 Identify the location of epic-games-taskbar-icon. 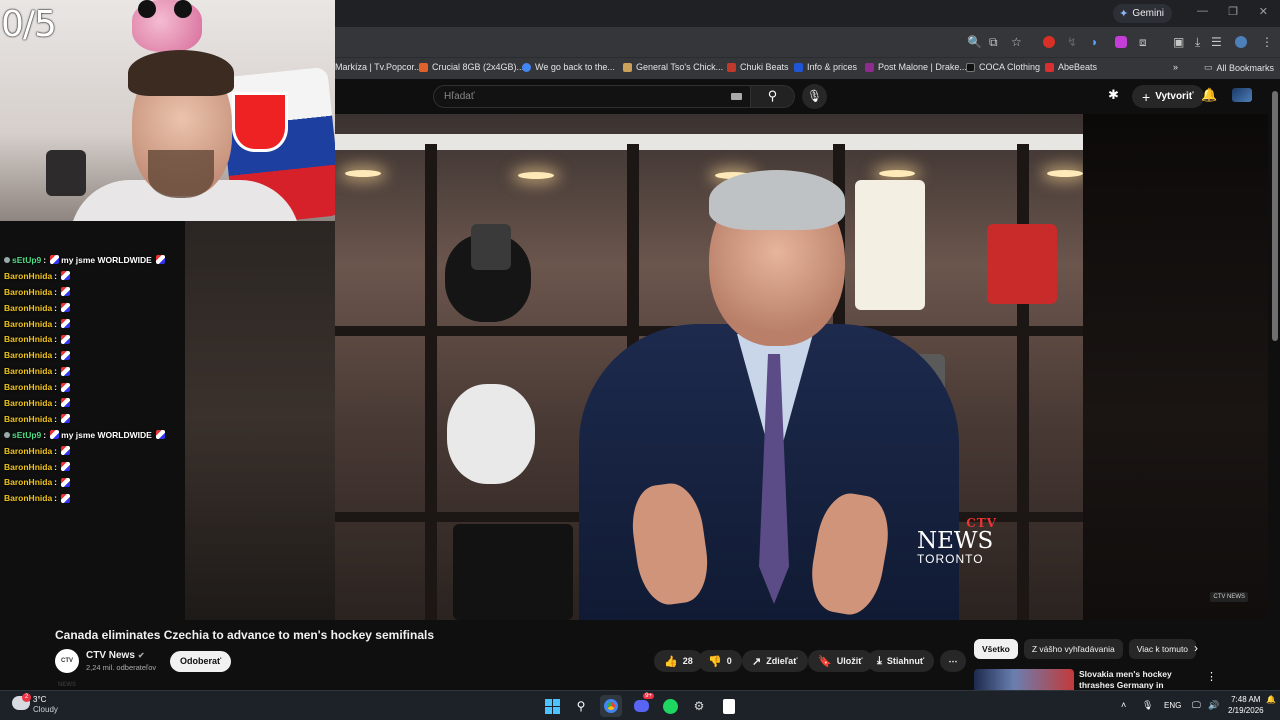
(729, 706).